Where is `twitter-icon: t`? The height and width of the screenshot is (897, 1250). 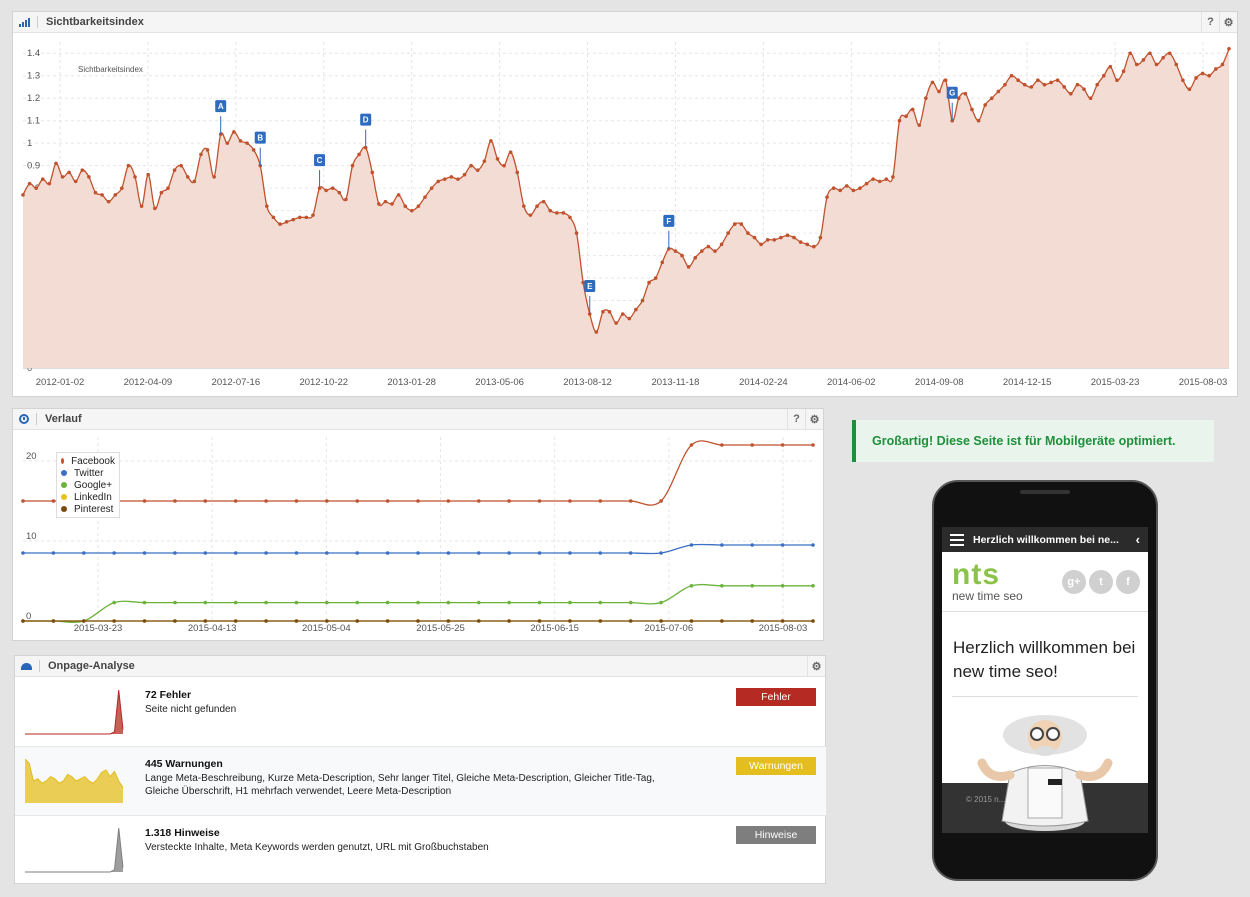 twitter-icon: t is located at coordinates (1101, 581).